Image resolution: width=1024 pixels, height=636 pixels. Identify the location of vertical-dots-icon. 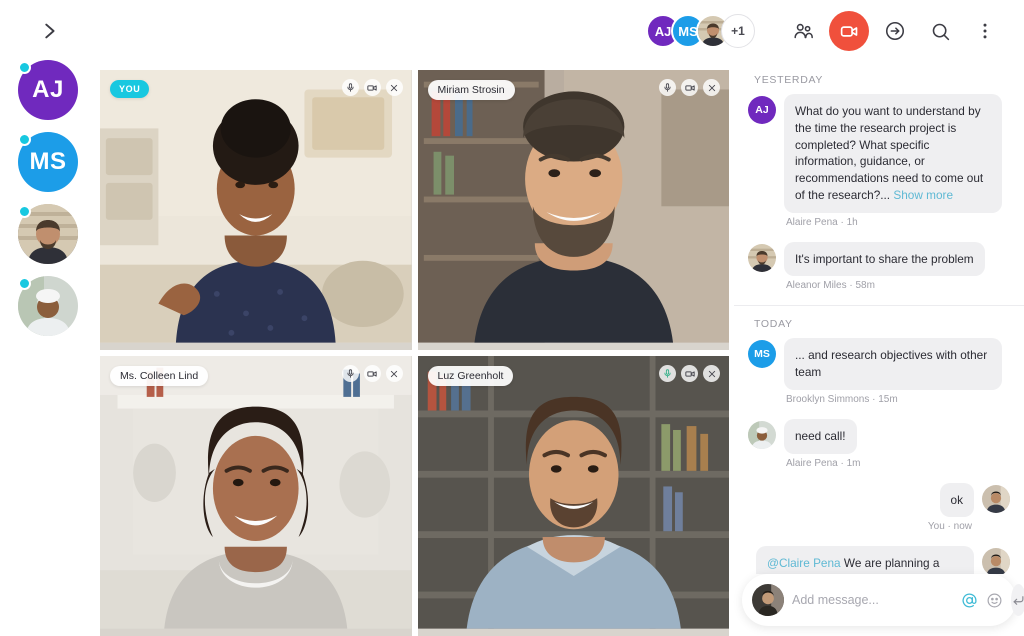
(985, 31).